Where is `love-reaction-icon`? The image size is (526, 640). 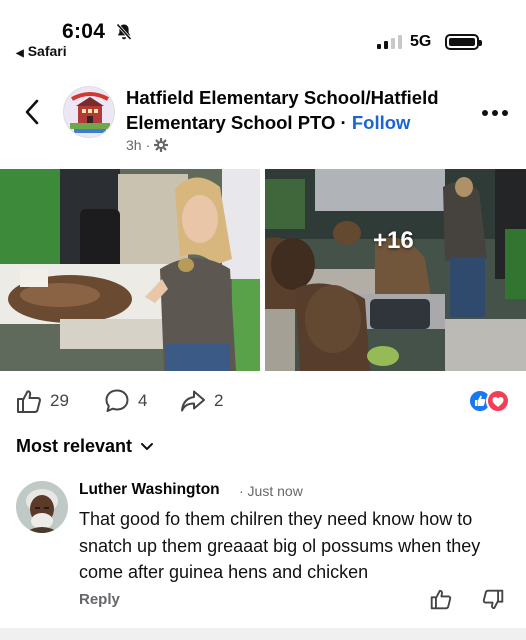
love-reaction-icon is located at coordinates (498, 401).